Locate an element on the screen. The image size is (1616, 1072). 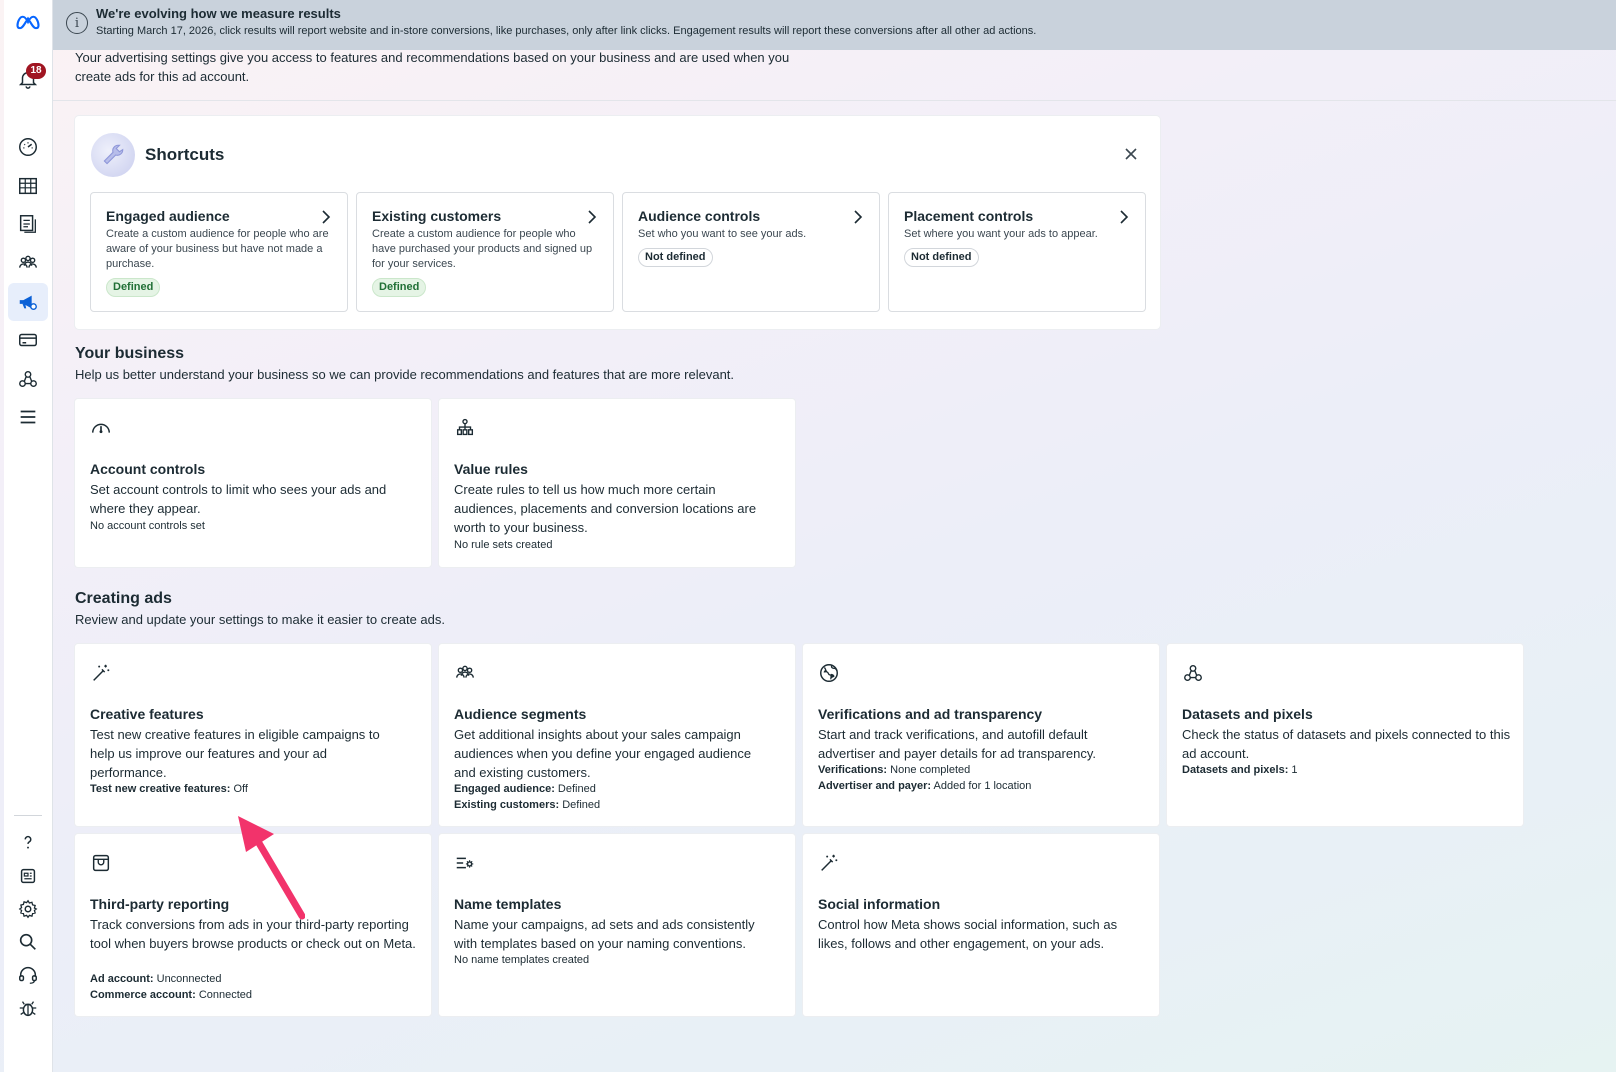
all-tools-button is located at coordinates (28, 417).